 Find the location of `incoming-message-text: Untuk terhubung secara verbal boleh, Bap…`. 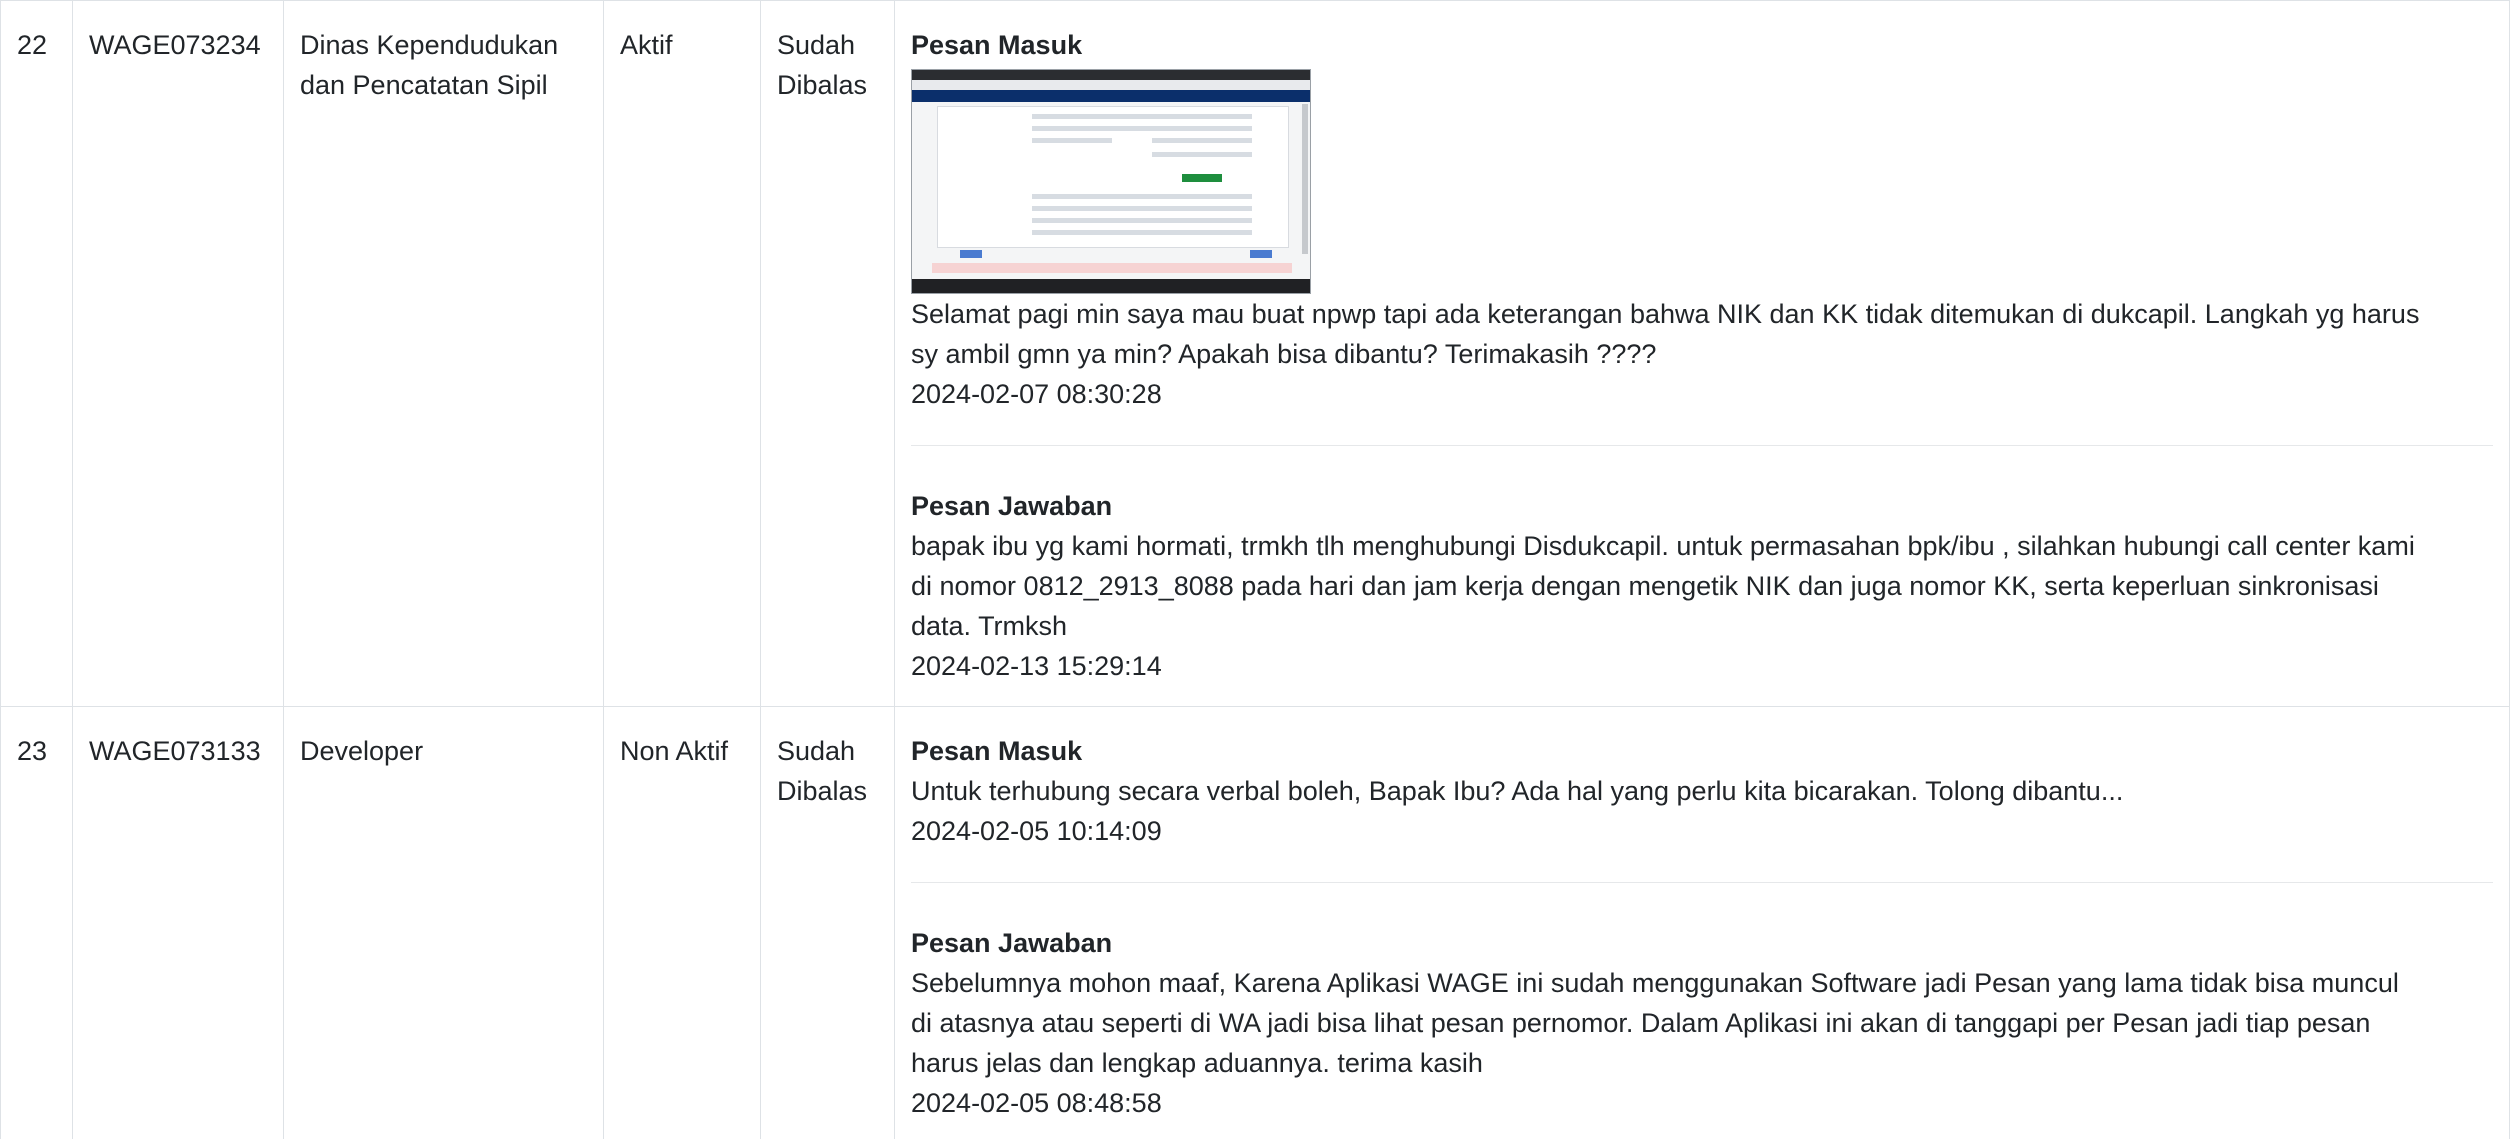

incoming-message-text: Untuk terhubung secara verbal boleh, Bap… is located at coordinates (1517, 791).